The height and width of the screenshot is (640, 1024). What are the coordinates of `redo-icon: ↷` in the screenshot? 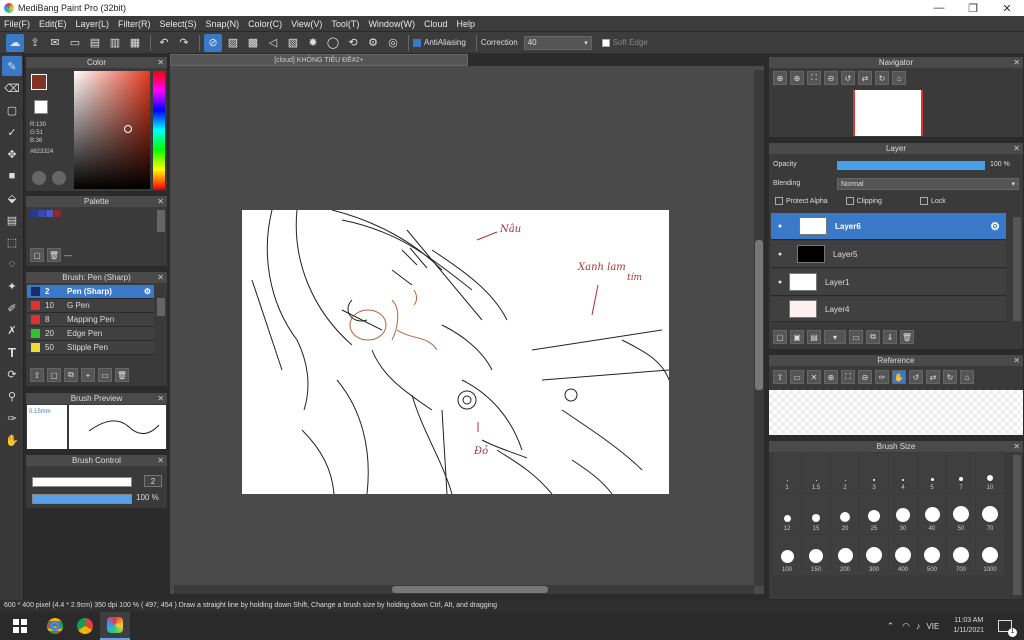 It's located at (184, 43).